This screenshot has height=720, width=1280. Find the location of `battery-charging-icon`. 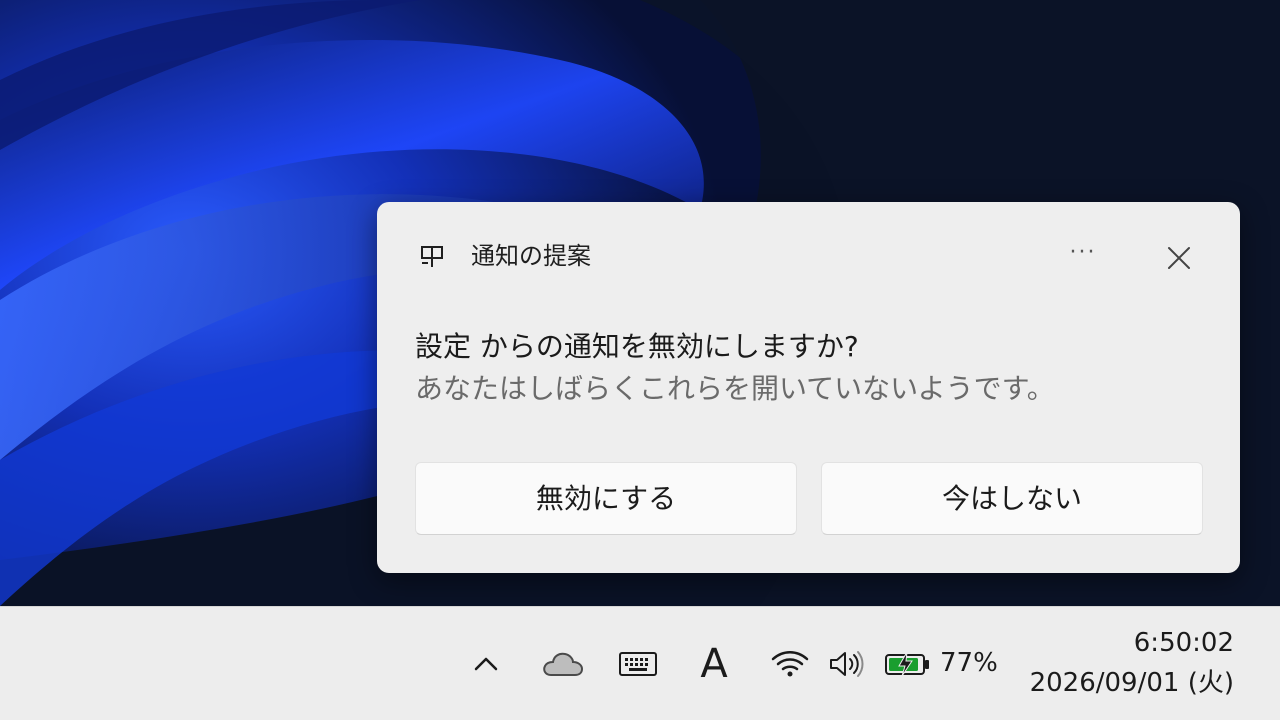

battery-charging-icon is located at coordinates (907, 663).